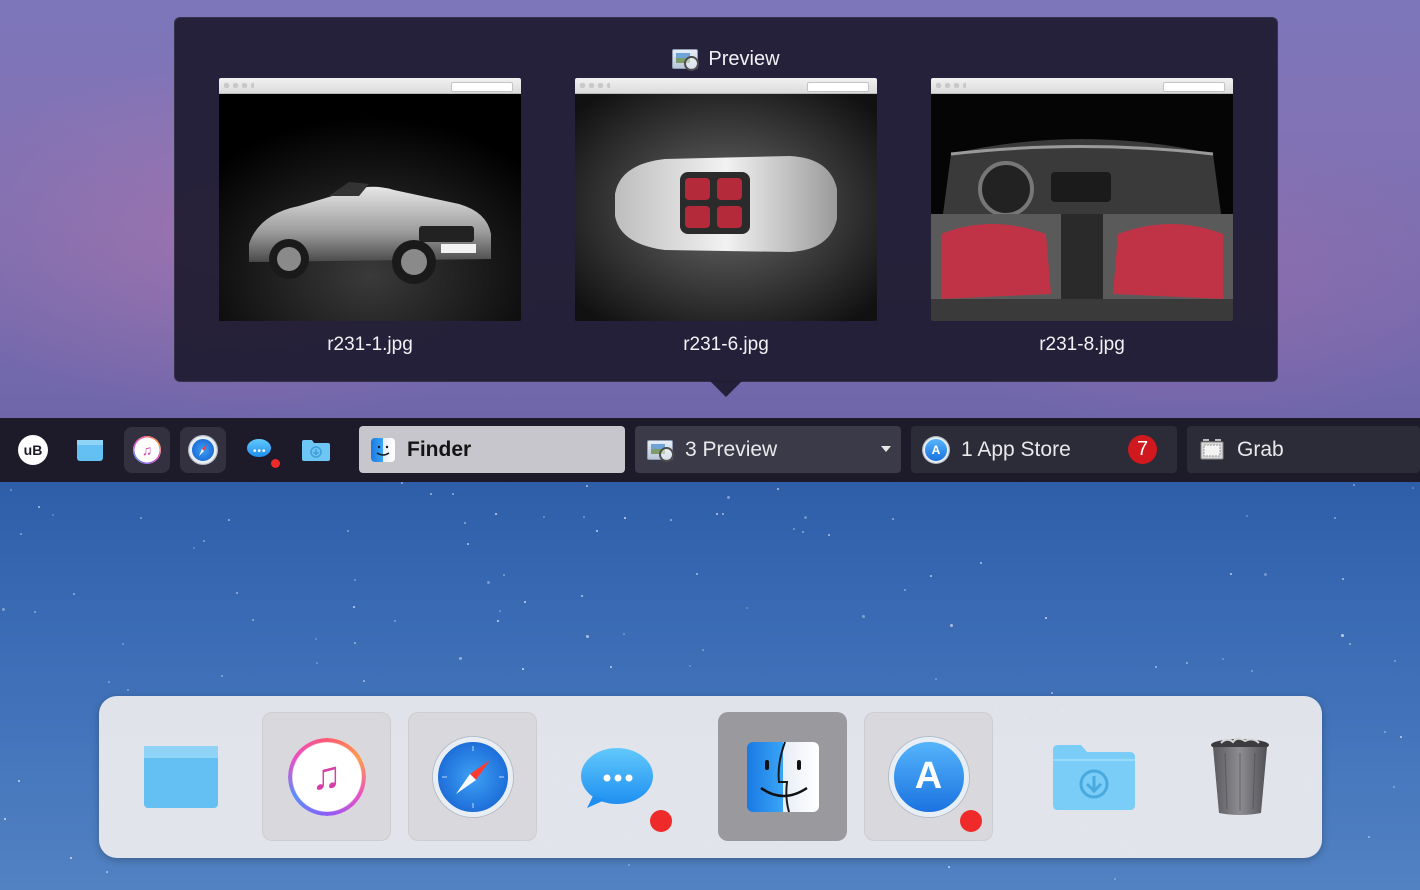  What do you see at coordinates (1260, 449) in the screenshot?
I see `taskbar-app-label: Grab` at bounding box center [1260, 449].